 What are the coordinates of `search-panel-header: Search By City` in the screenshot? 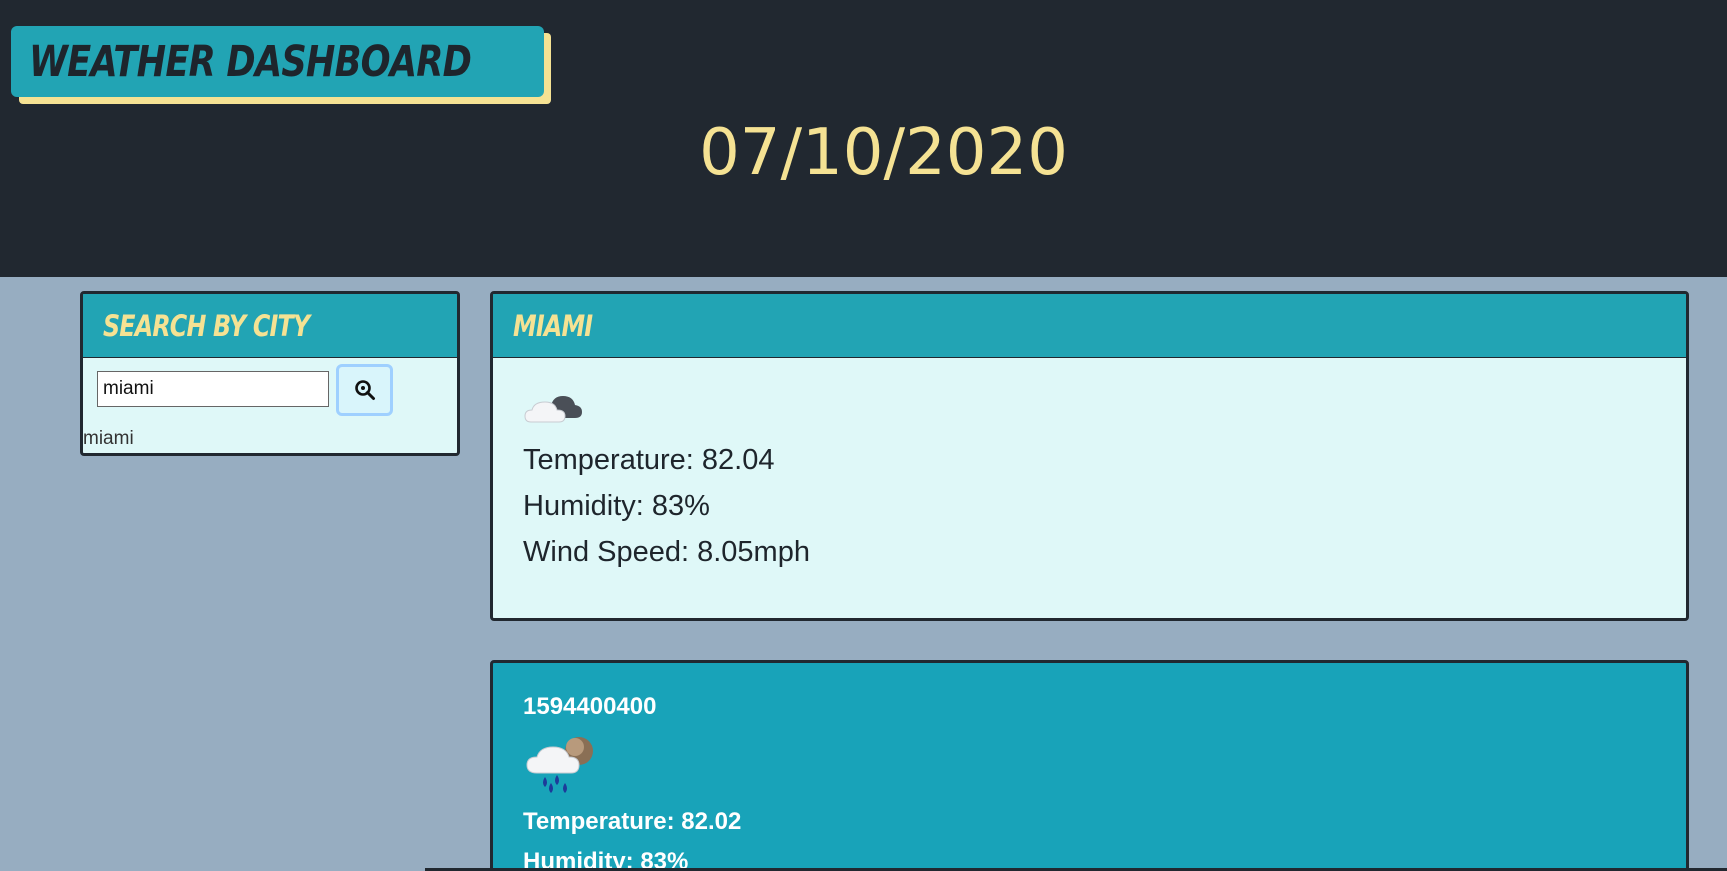 It's located at (270, 326).